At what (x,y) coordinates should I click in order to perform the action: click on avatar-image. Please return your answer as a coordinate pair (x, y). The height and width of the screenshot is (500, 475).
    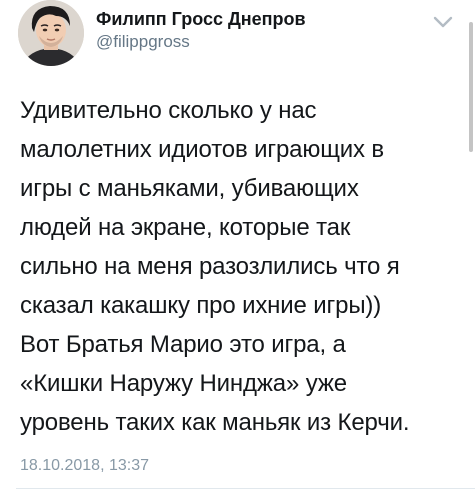
    Looking at the image, I should click on (51, 33).